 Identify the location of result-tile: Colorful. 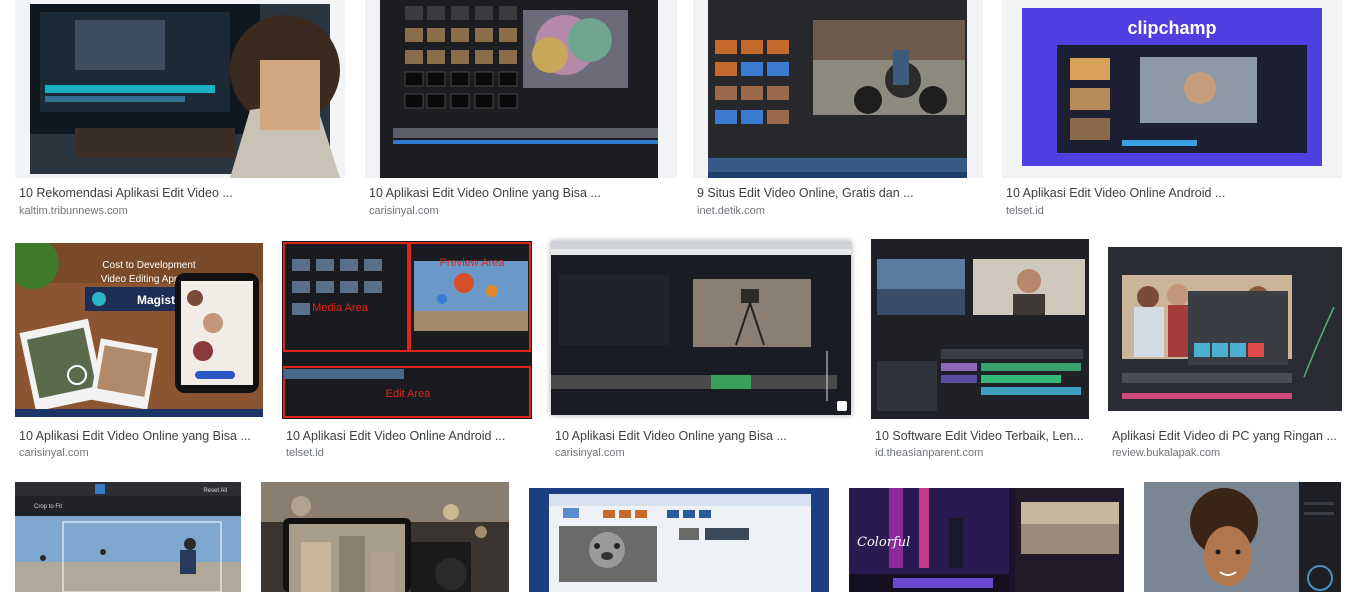
(986, 540).